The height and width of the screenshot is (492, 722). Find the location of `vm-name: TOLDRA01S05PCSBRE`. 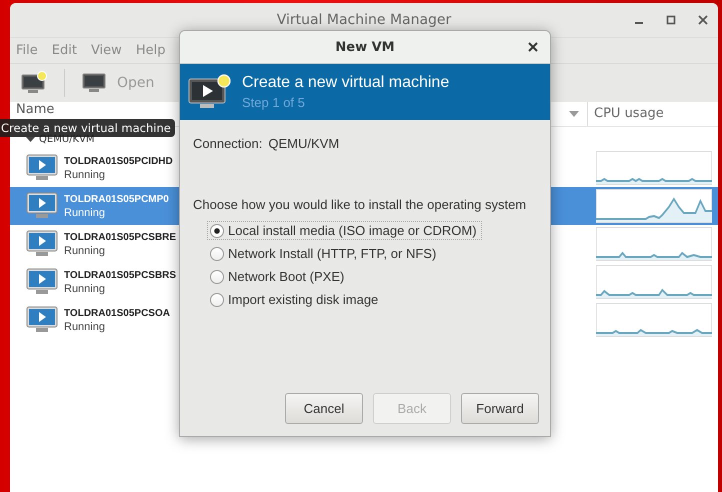

vm-name: TOLDRA01S05PCSBRE is located at coordinates (120, 237).